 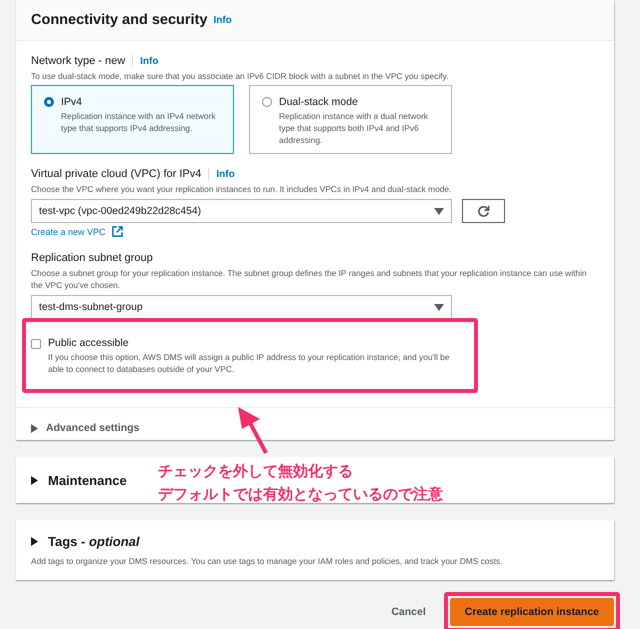 What do you see at coordinates (408, 612) in the screenshot?
I see `cancel-button: Cancel` at bounding box center [408, 612].